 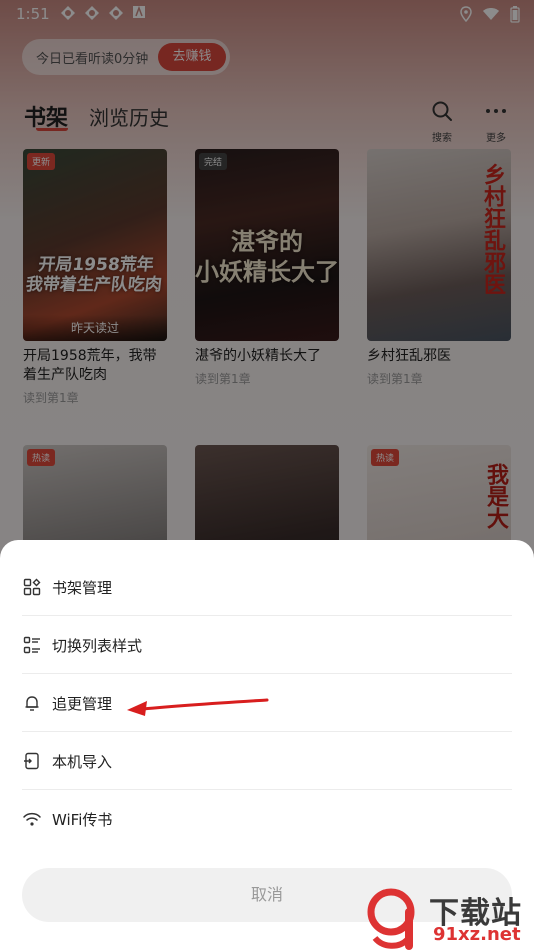 I want to click on menu-item-switch-list-style: 切换列表样式, so click(x=267, y=645).